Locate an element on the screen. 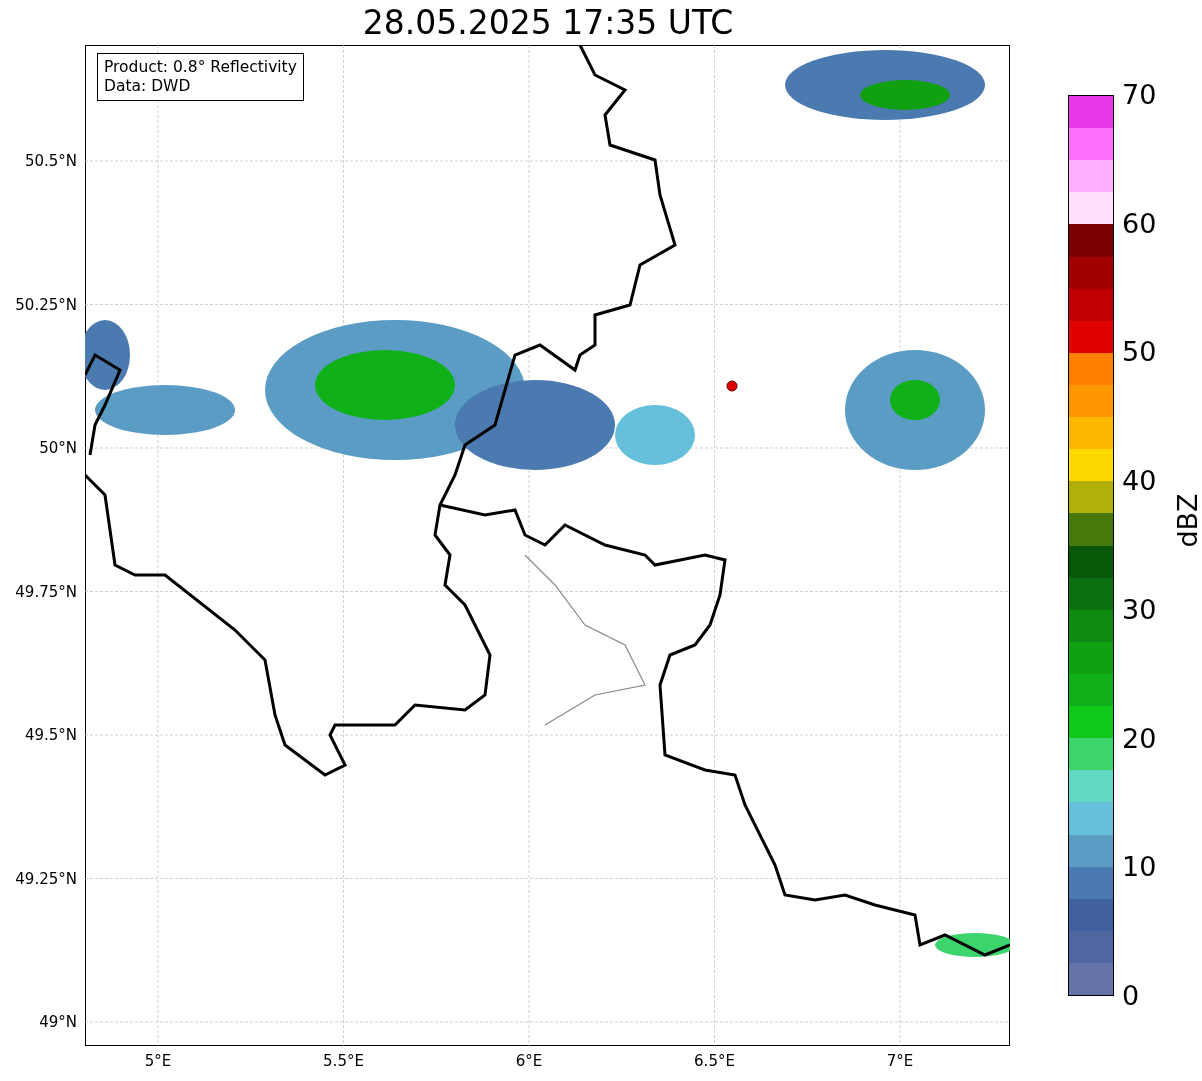 This screenshot has height=1081, width=1202. longitude-label: 6.5°E is located at coordinates (714, 1061).